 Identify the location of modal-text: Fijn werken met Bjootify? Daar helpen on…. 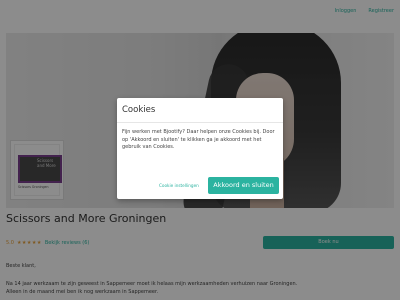
(198, 140).